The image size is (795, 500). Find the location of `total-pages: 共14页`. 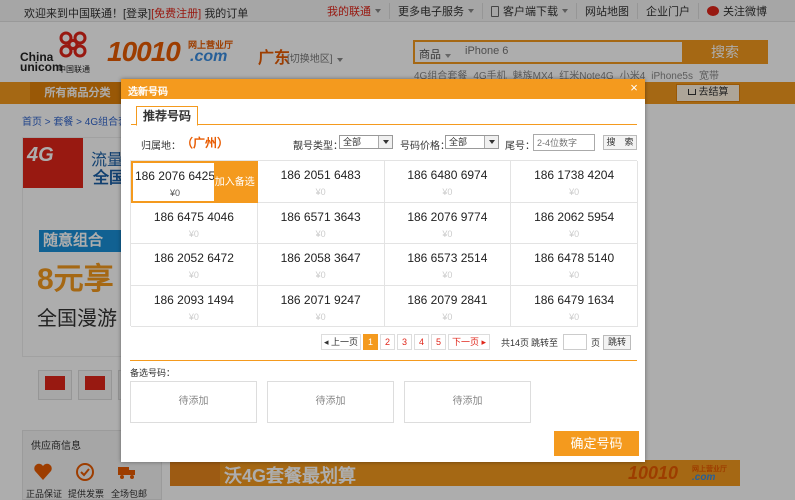

total-pages: 共14页 is located at coordinates (515, 343).